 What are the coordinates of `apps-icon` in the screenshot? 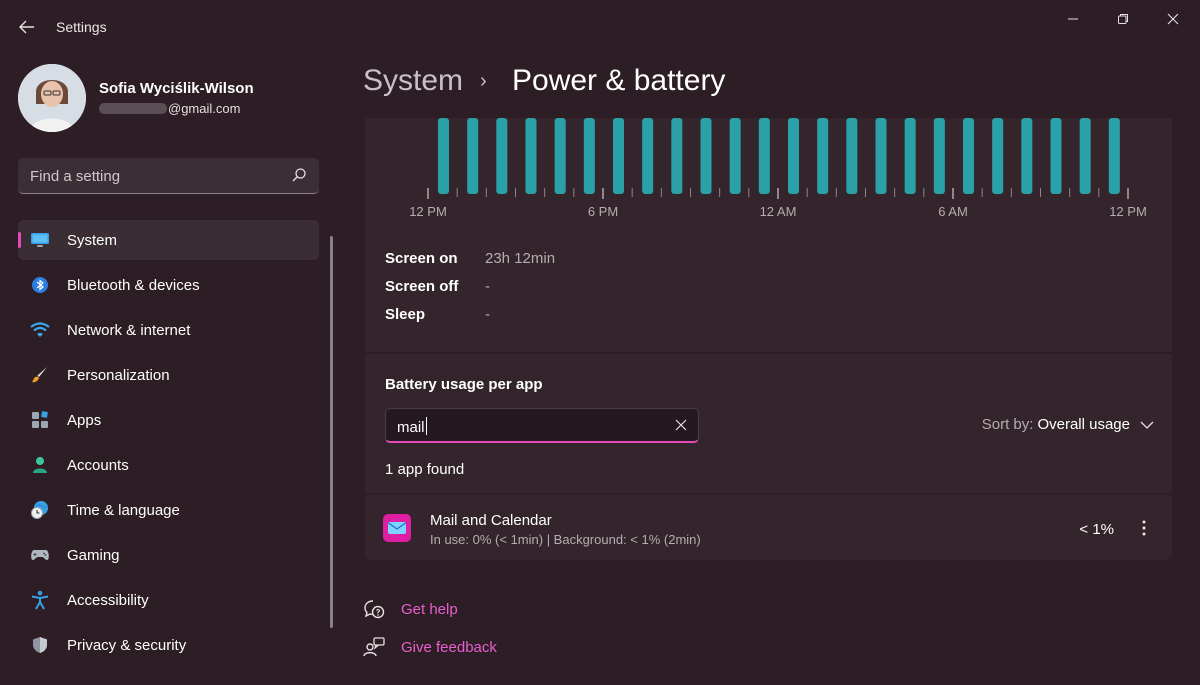 It's located at (40, 420).